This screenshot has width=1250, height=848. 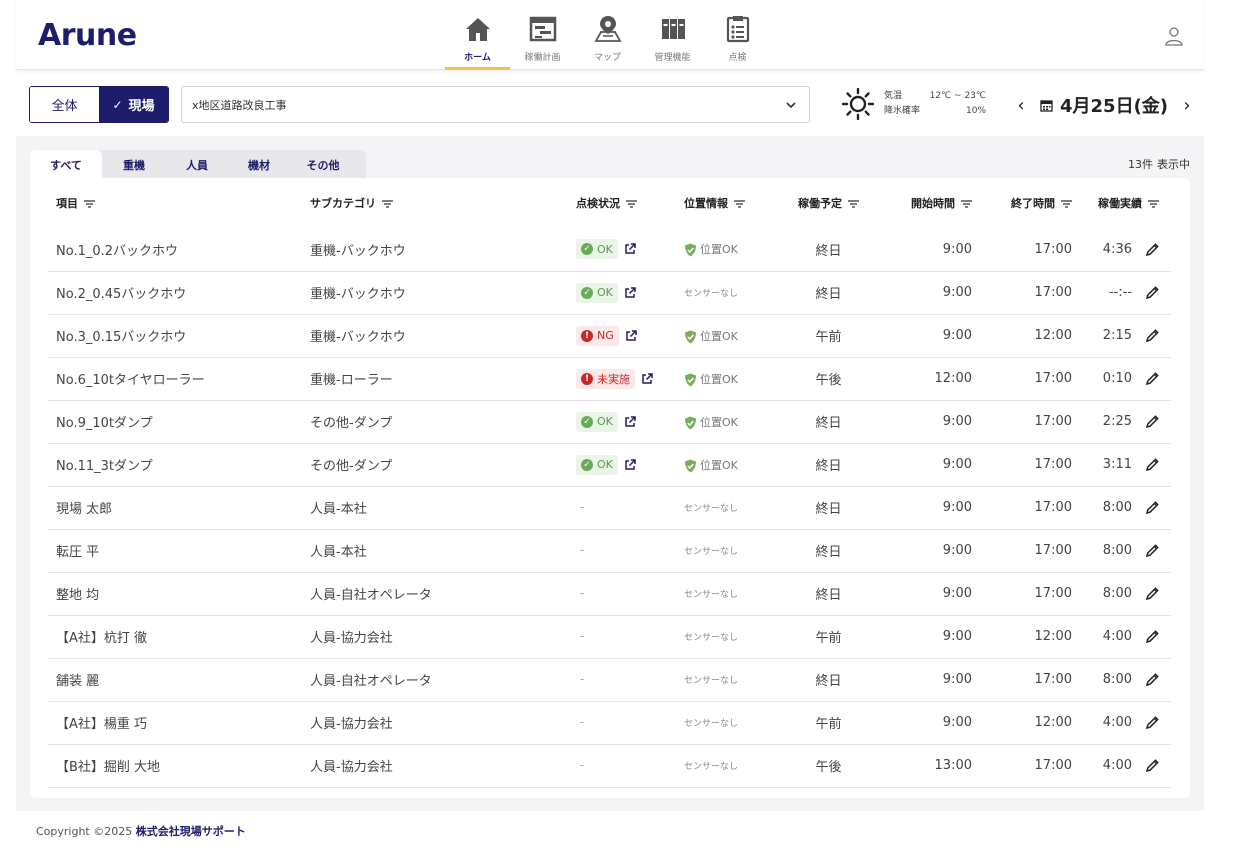 I want to click on scope-toggle: 全体 ✓ 現場, so click(x=99, y=104).